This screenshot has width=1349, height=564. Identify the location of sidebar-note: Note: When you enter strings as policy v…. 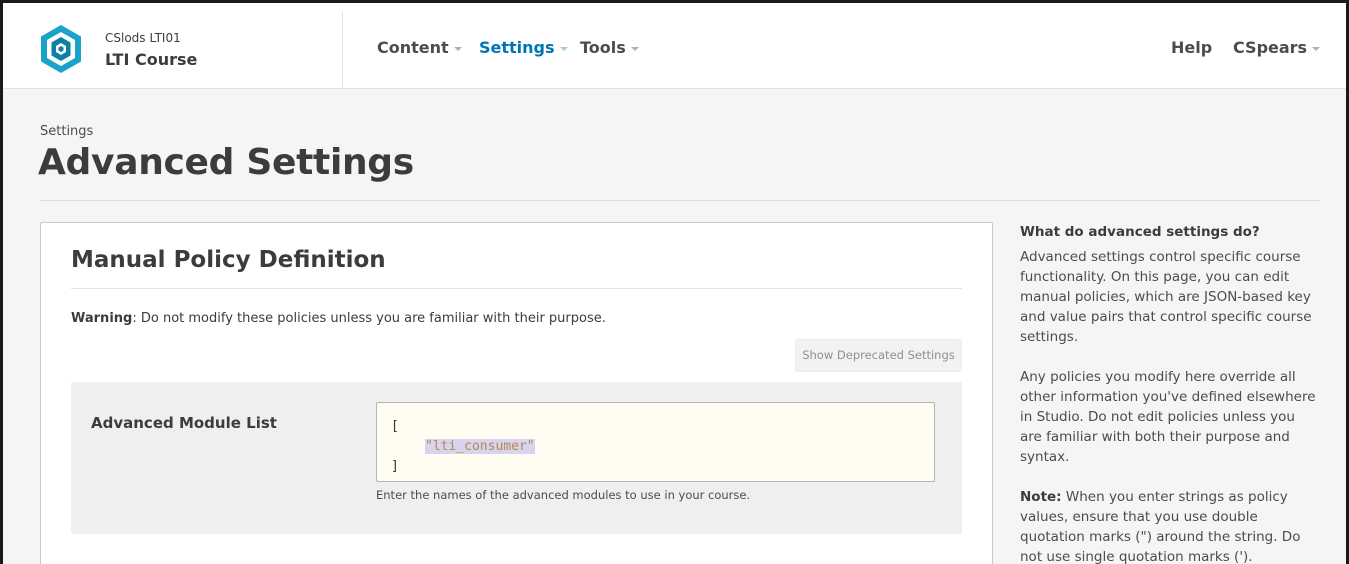
(1170, 525).